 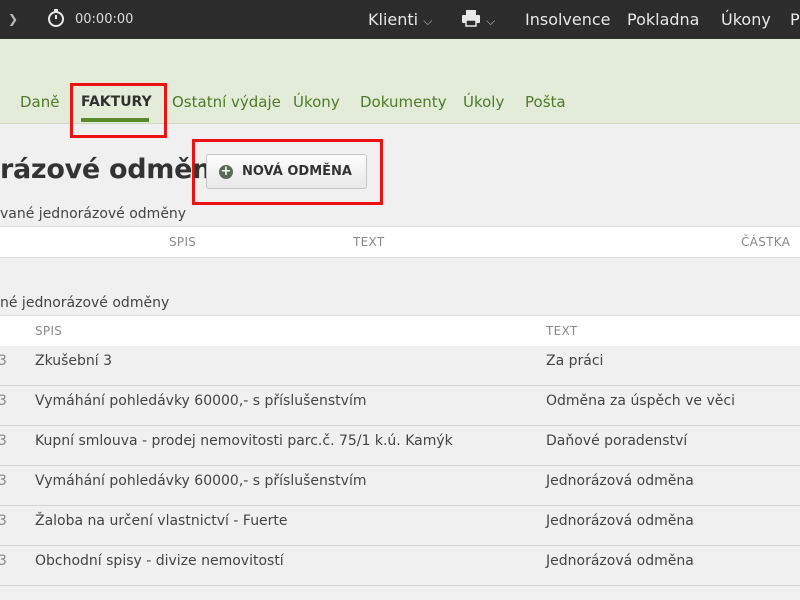 I want to click on tab-ukony: Úkony, so click(x=316, y=102).